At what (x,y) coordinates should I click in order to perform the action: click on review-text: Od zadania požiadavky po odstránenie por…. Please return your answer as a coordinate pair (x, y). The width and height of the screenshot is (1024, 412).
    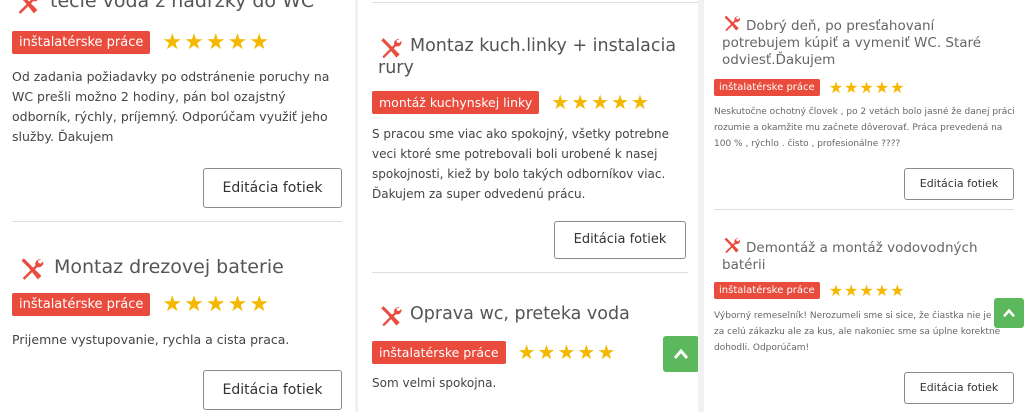
    Looking at the image, I should click on (171, 106).